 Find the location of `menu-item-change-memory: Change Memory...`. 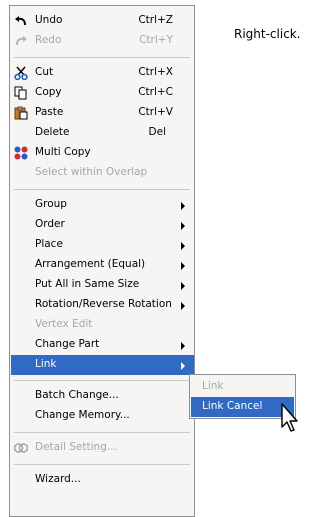

menu-item-change-memory: Change Memory... is located at coordinates (102, 416).